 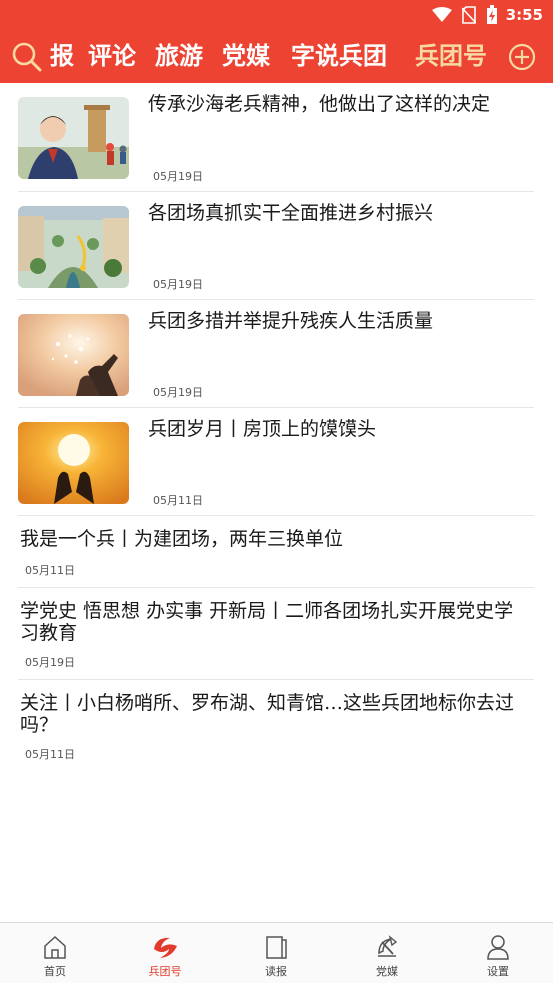 What do you see at coordinates (339, 56) in the screenshot?
I see `tab-zishuo-bingtuan: 字说兵团` at bounding box center [339, 56].